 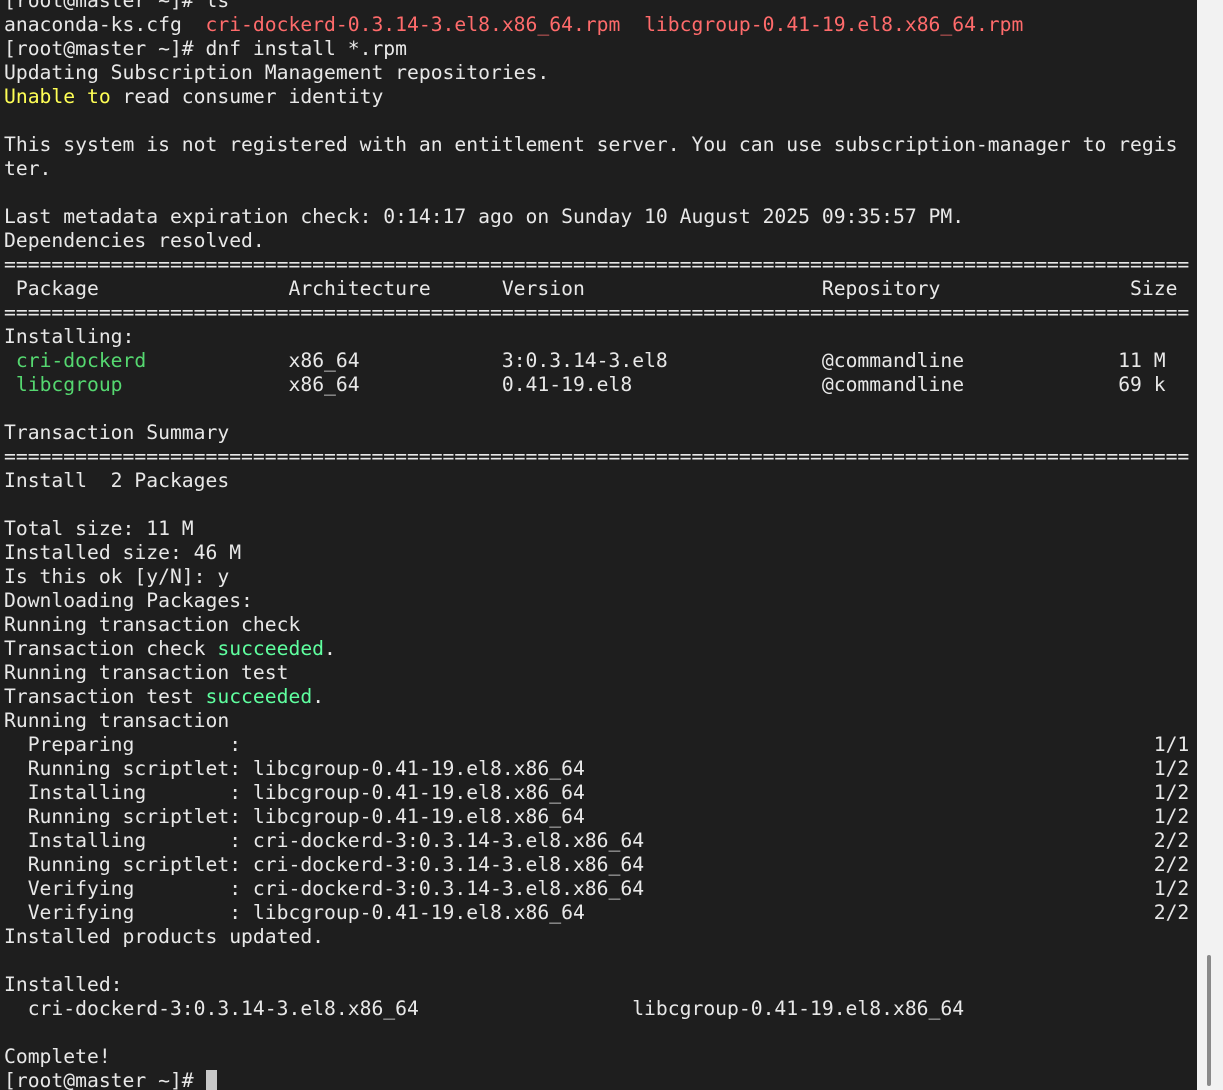 I want to click on terminal-line: Install 2 Packages, so click(x=596, y=481).